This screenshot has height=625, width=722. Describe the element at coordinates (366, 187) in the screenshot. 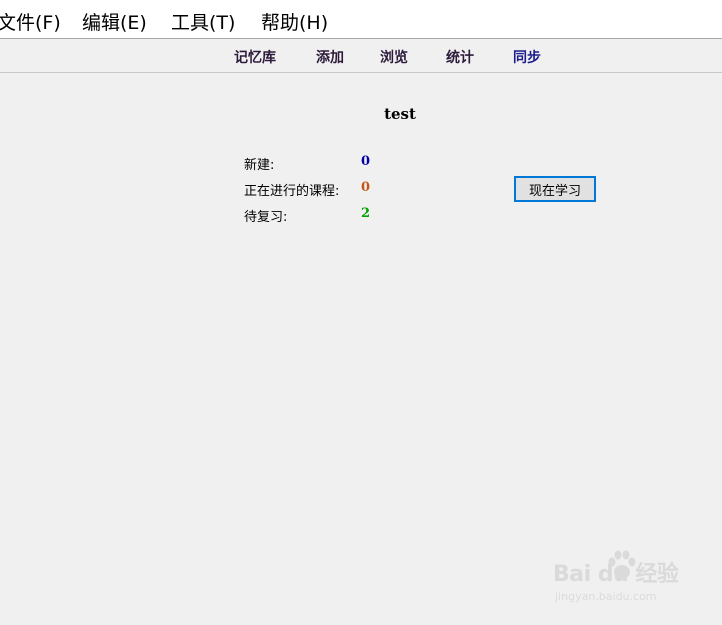

I see `stat-learning-value: 0` at that location.